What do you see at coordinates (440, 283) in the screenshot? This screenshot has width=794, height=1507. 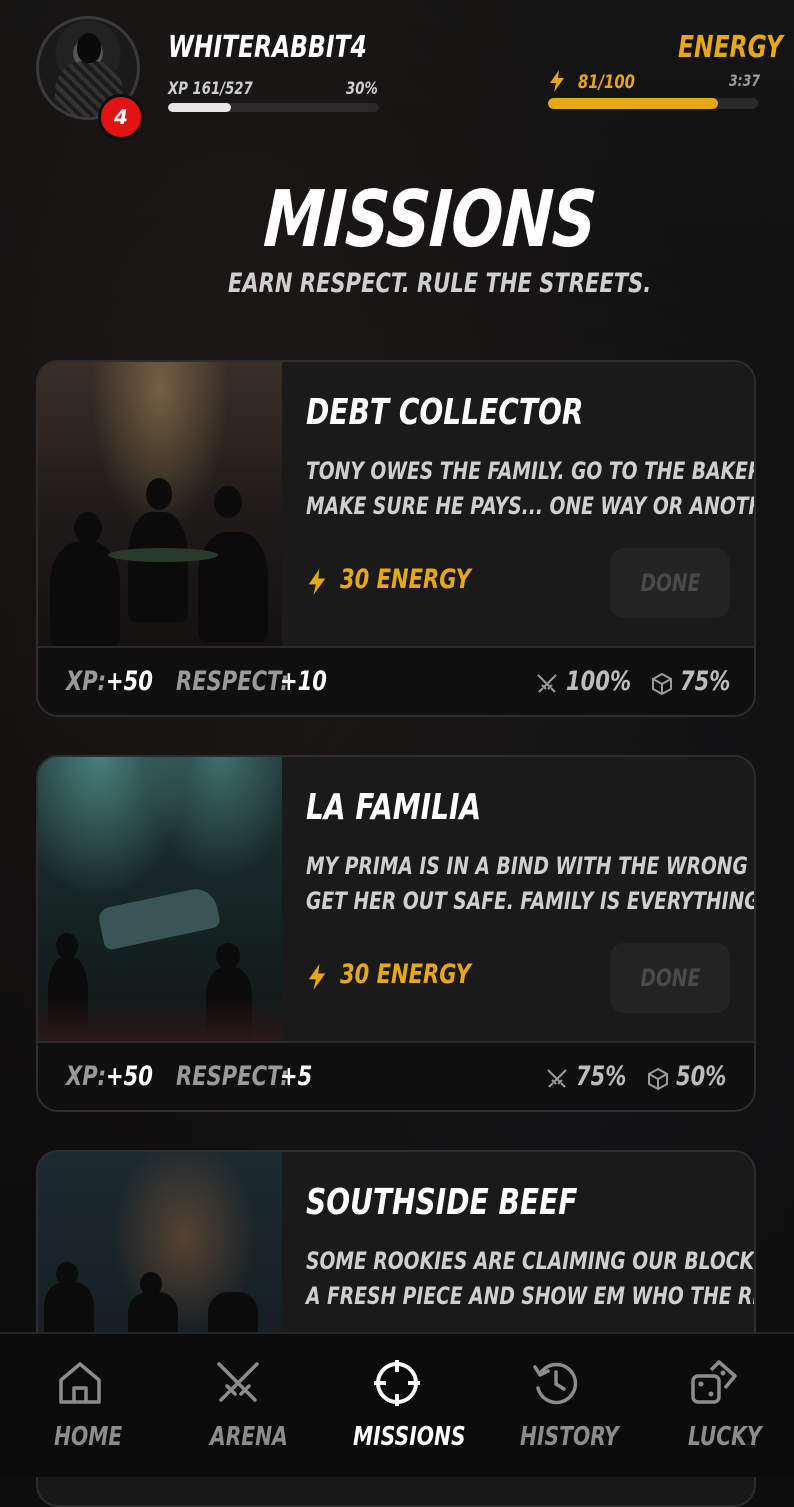 I see `page-subtitle: EARN RESPECT. RULE THE STREETS.` at bounding box center [440, 283].